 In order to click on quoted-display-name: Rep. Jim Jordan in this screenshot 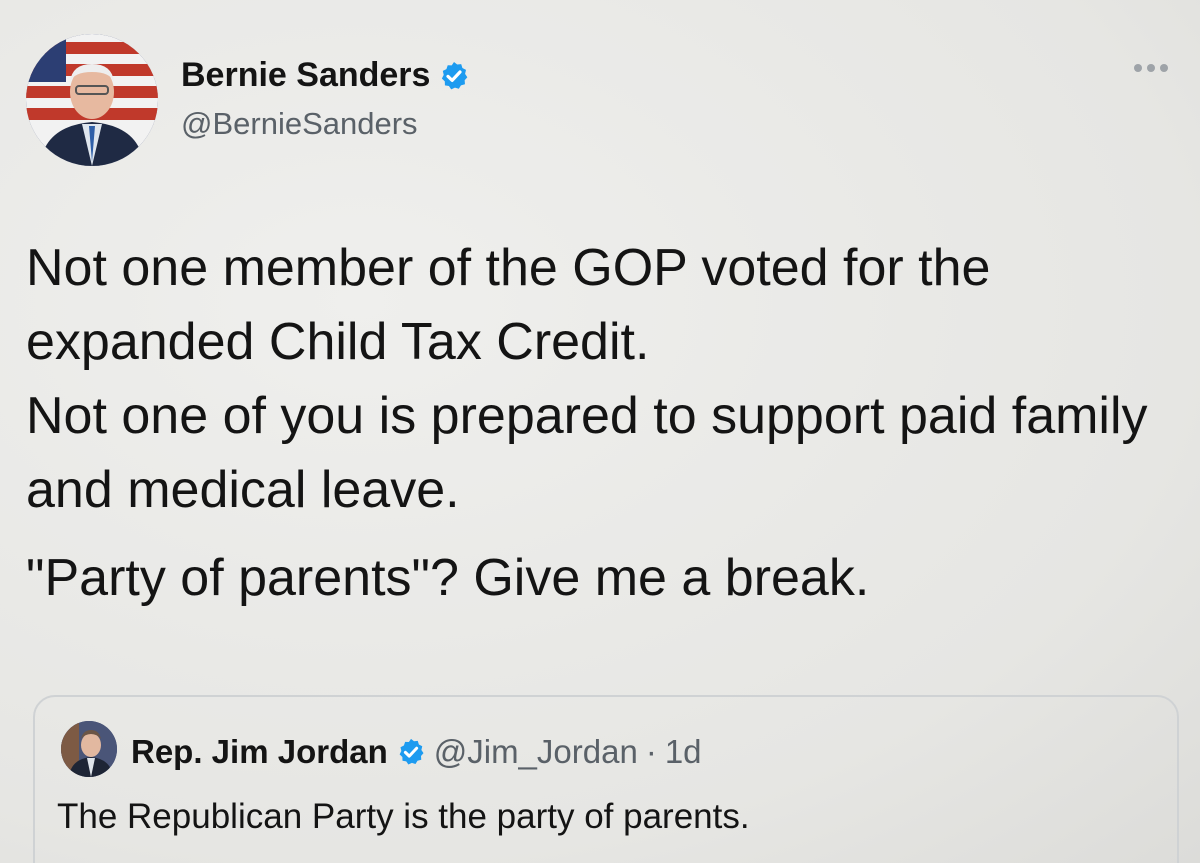, I will do `click(259, 752)`.